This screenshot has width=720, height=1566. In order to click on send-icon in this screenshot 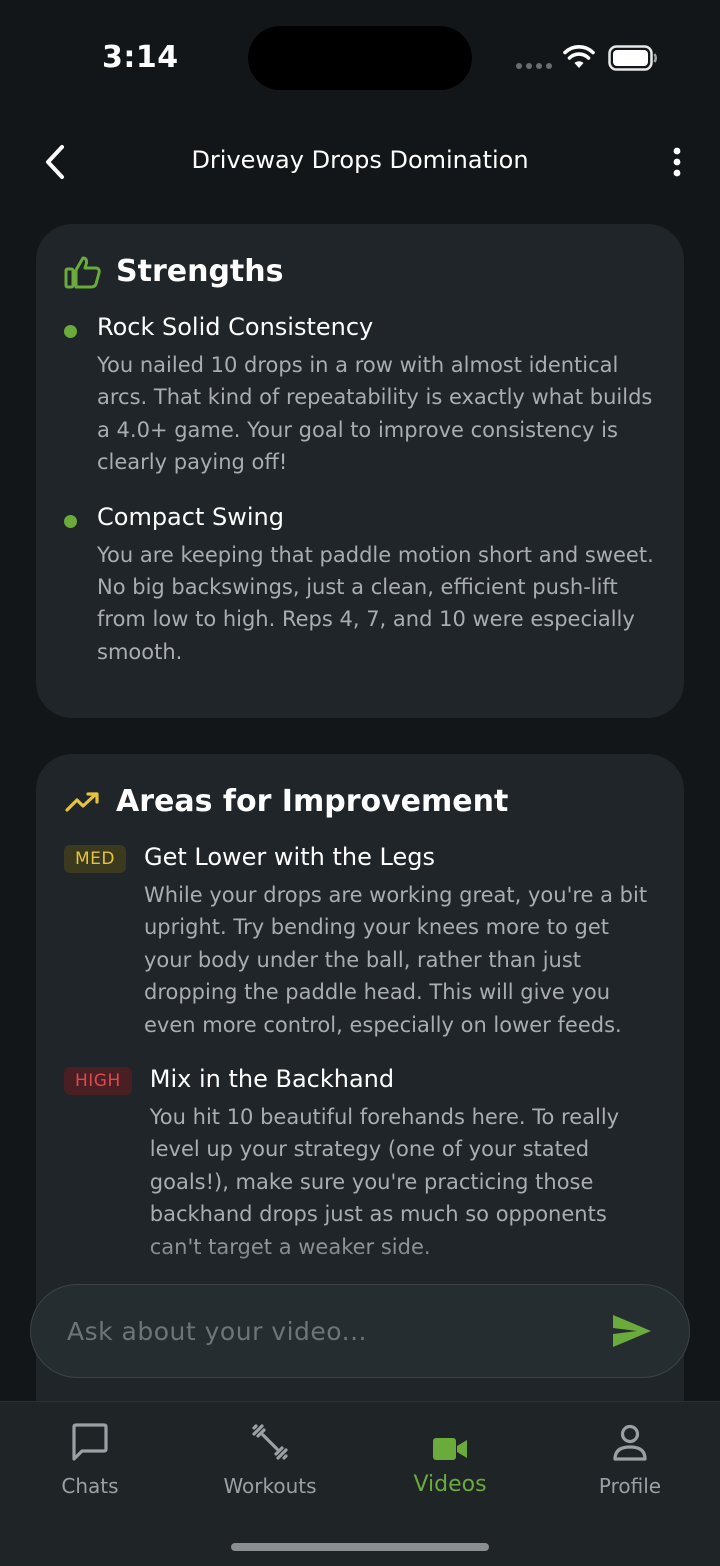, I will do `click(632, 1331)`.